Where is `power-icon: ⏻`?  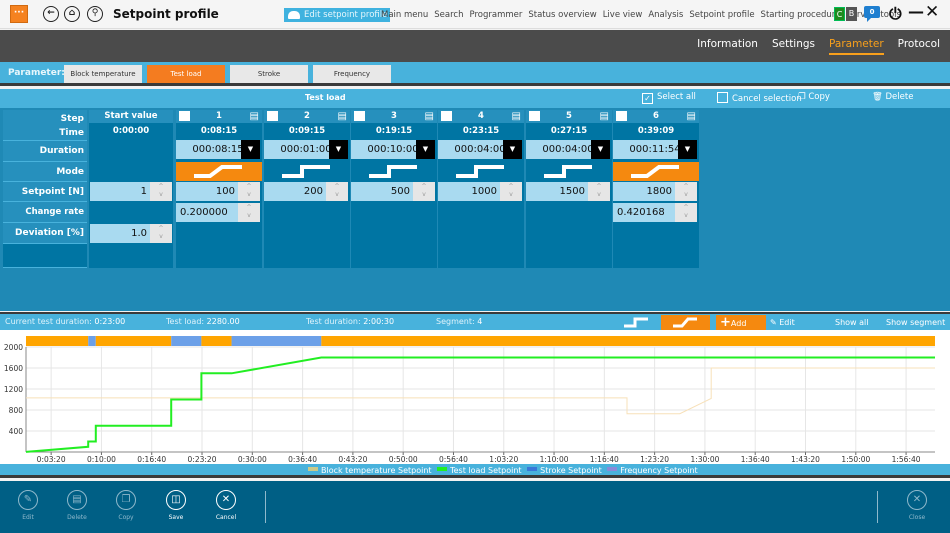 power-icon: ⏻ is located at coordinates (895, 14).